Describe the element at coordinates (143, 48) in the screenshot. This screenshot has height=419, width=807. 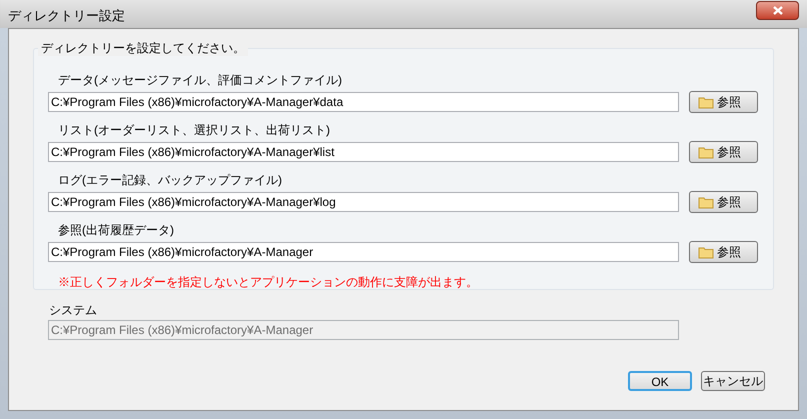
I see `group-legend: ディレクトリーを設定してください。` at that location.